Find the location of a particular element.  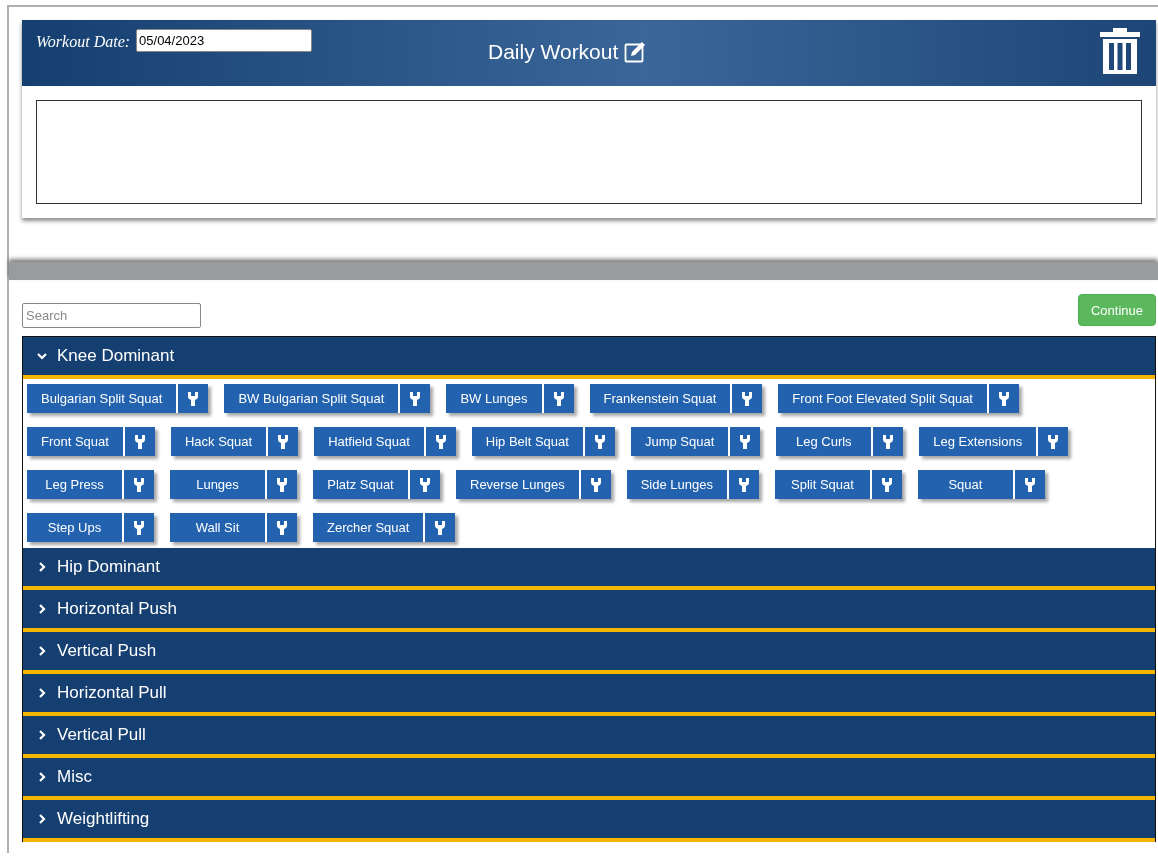

category-header: Knee Dominant is located at coordinates (589, 358).